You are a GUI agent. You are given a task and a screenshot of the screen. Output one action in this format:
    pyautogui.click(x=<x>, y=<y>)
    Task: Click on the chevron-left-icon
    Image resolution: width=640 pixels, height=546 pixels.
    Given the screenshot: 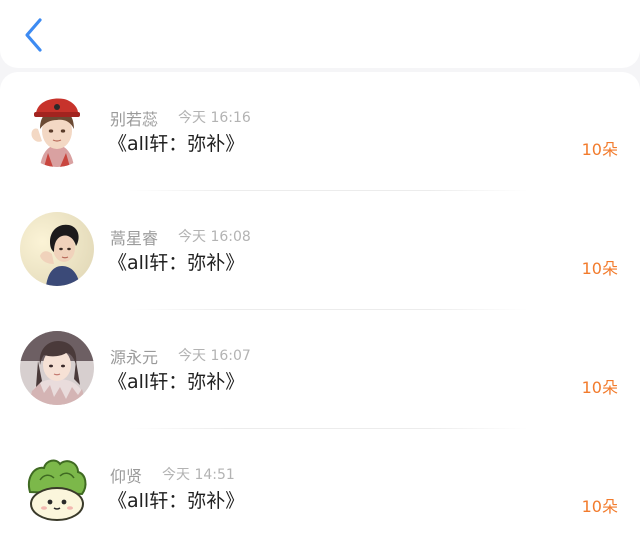 What is the action you would take?
    pyautogui.click(x=33, y=35)
    